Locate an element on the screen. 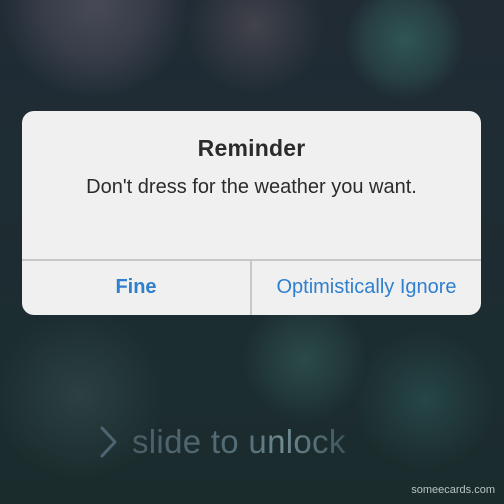 This screenshot has height=504, width=504. optimistically-ignore-button: Optimistically Ignore is located at coordinates (366, 288).